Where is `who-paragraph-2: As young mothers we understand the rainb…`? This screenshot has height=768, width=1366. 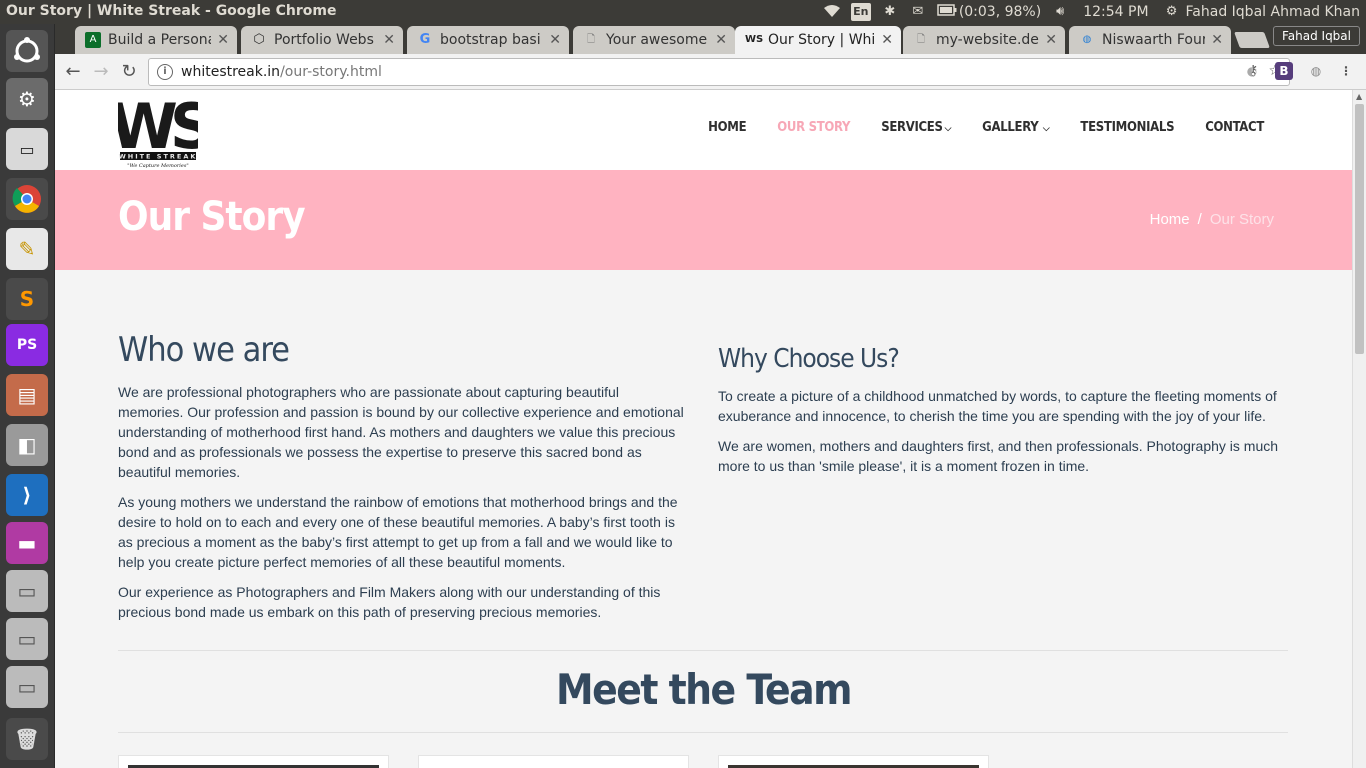 who-paragraph-2: As young mothers we understand the rainb… is located at coordinates (398, 532).